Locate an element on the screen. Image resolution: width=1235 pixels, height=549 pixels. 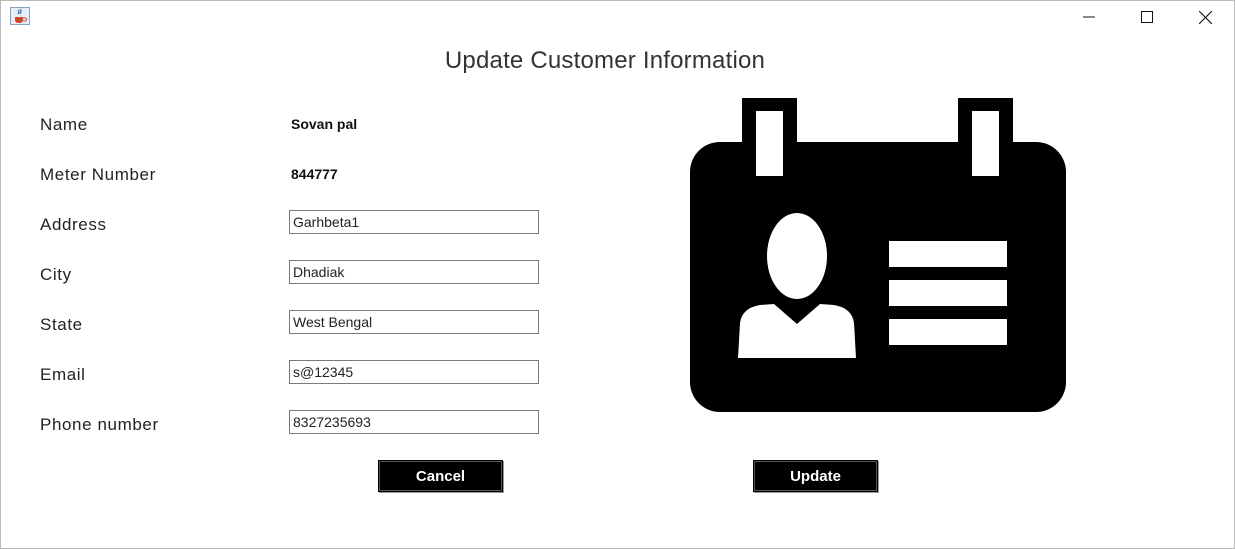
email-label: Email is located at coordinates (63, 374).